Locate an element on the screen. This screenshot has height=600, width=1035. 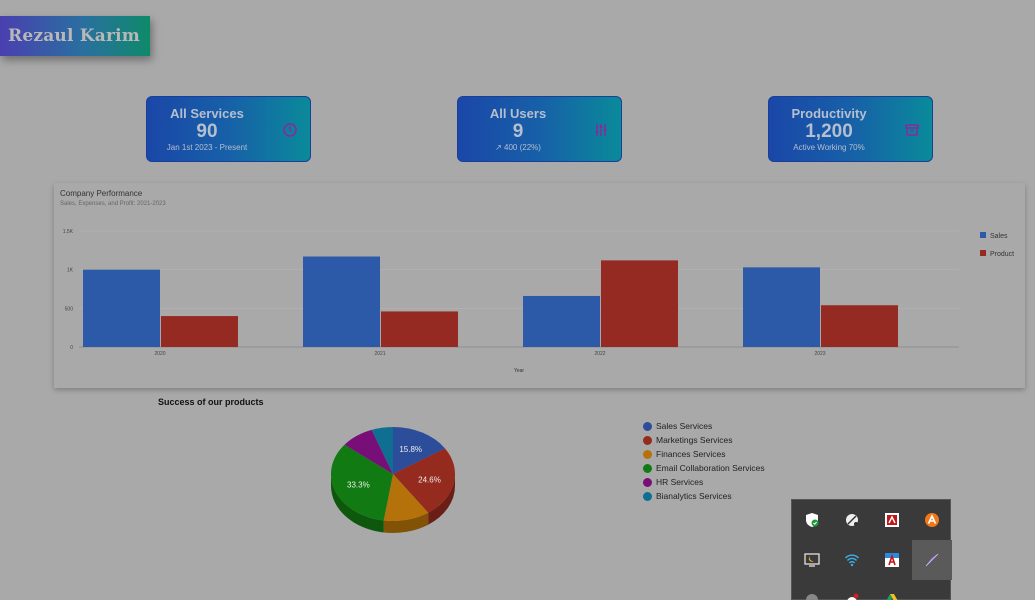
bar-sales-2023 is located at coordinates (781, 307).